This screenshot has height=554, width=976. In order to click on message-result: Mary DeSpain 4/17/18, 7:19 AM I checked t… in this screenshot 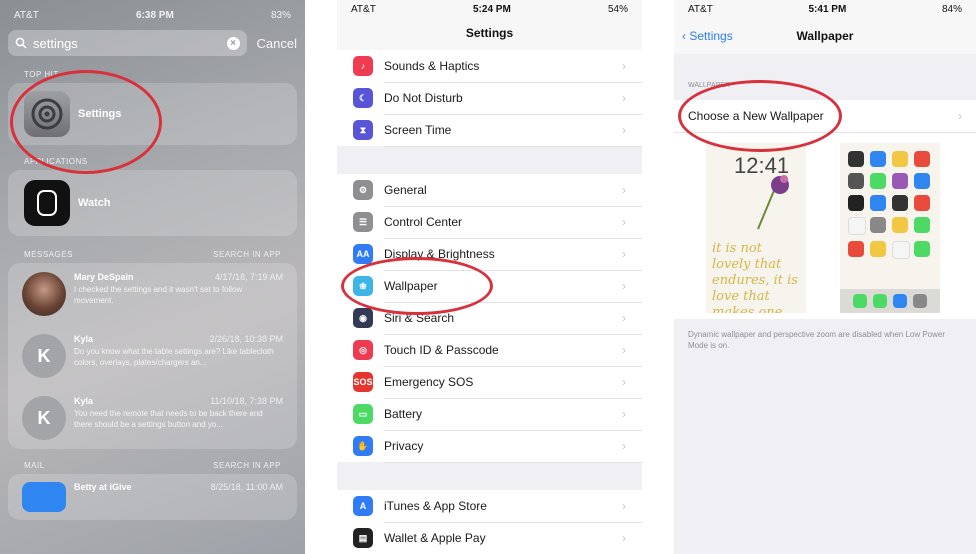, I will do `click(152, 294)`.